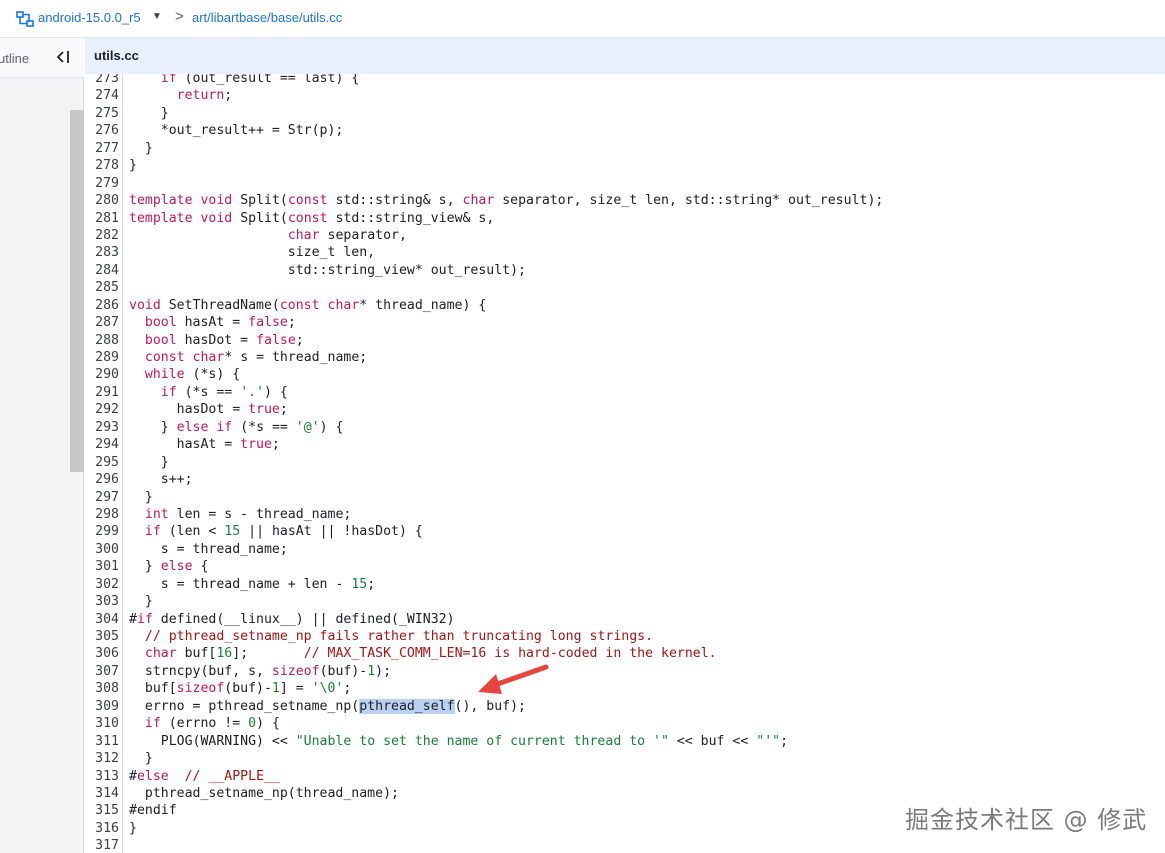 This screenshot has width=1165, height=853. I want to click on line-number: 305, so click(102, 636).